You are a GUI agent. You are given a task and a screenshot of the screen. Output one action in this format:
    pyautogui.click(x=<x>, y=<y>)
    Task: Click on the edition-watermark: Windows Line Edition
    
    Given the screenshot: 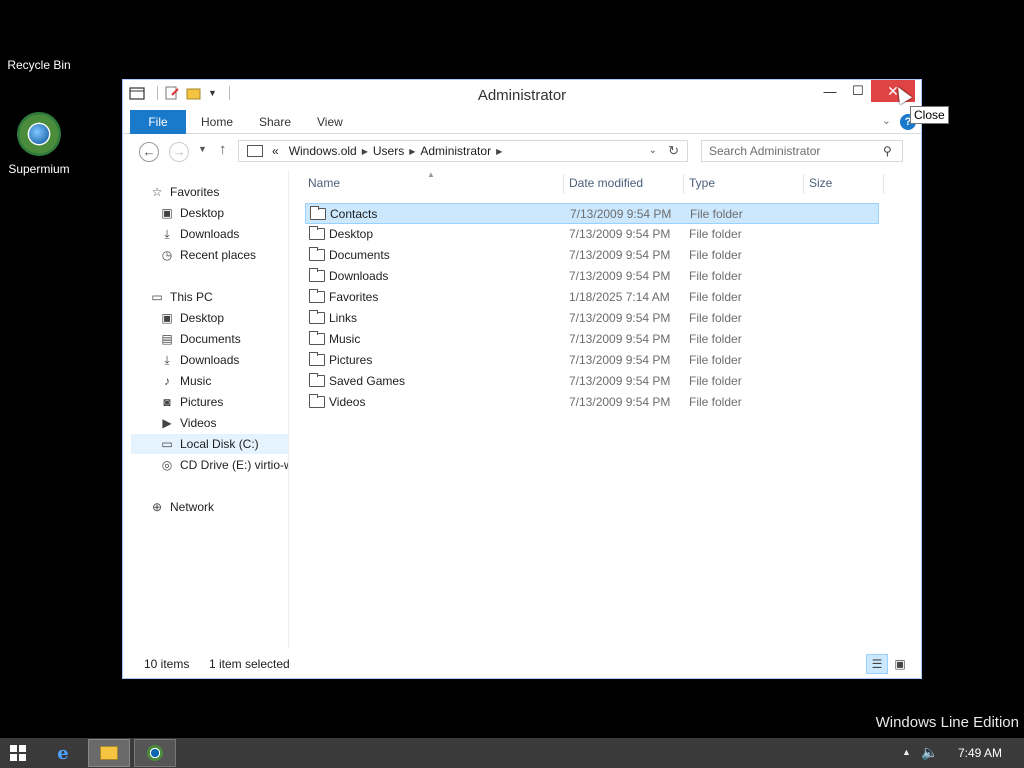 What is the action you would take?
    pyautogui.click(x=947, y=722)
    